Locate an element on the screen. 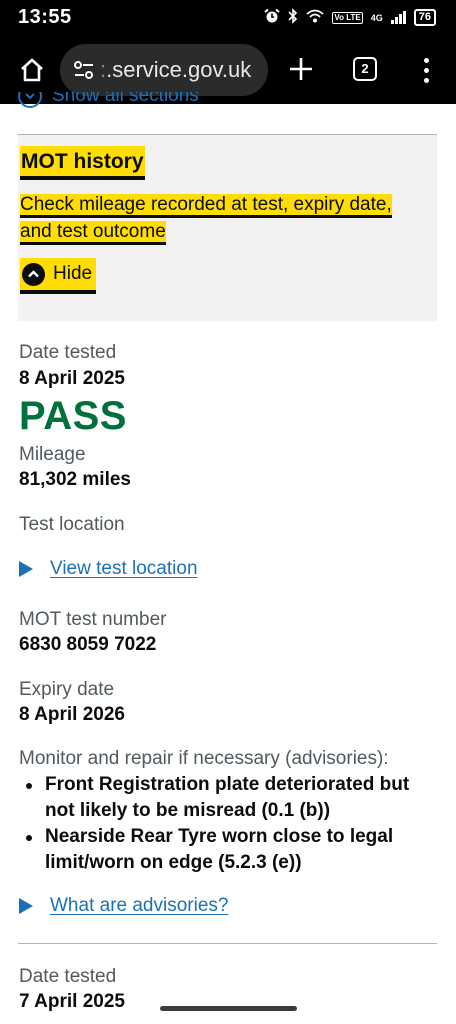  status-bar: 13:55 Vo LTE 4G 76 is located at coordinates (228, 18).